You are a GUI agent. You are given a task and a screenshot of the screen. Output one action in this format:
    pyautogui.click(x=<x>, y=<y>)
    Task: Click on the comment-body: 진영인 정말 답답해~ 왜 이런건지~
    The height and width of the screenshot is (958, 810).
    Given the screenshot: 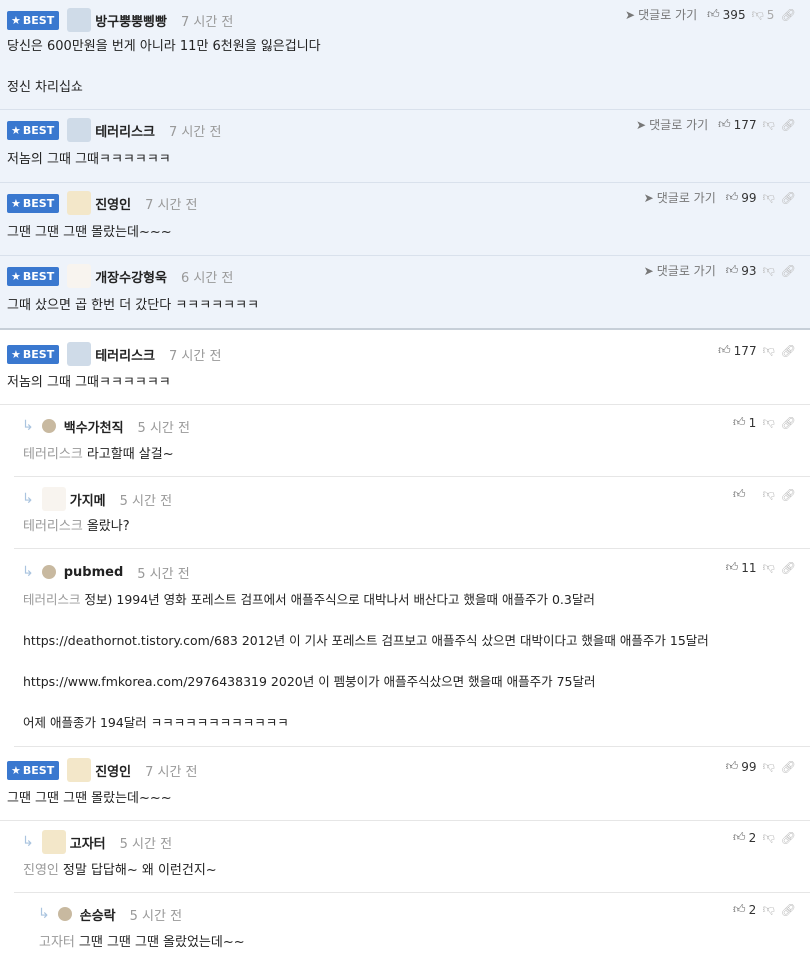 What is the action you would take?
    pyautogui.click(x=120, y=870)
    